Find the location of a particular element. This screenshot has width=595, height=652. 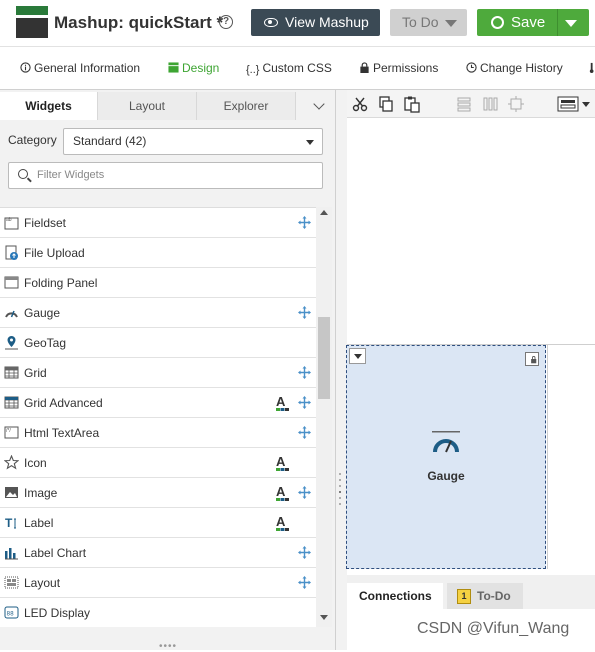

canvas-toolbar is located at coordinates (471, 104).